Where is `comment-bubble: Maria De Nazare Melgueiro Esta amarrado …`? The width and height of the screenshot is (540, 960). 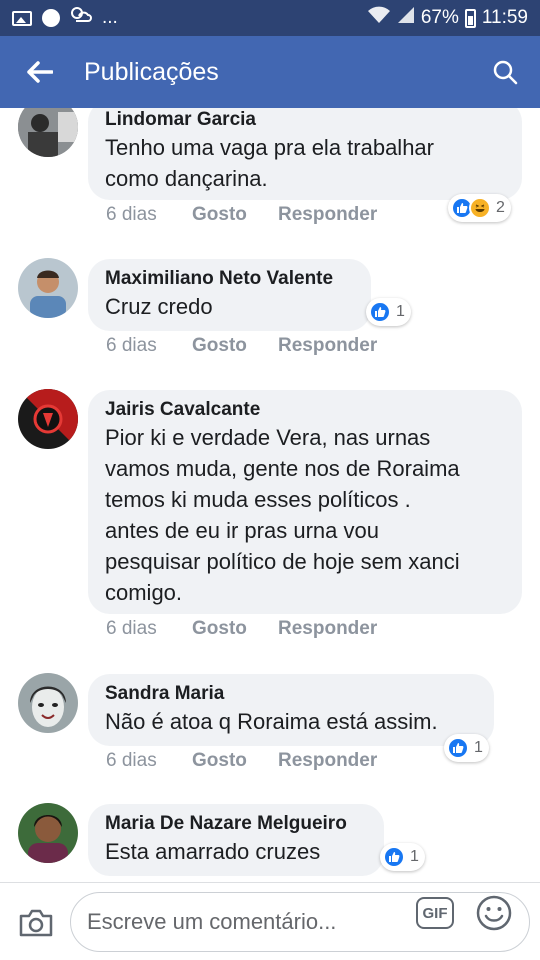 comment-bubble: Maria De Nazare Melgueiro Esta amarrado … is located at coordinates (236, 840).